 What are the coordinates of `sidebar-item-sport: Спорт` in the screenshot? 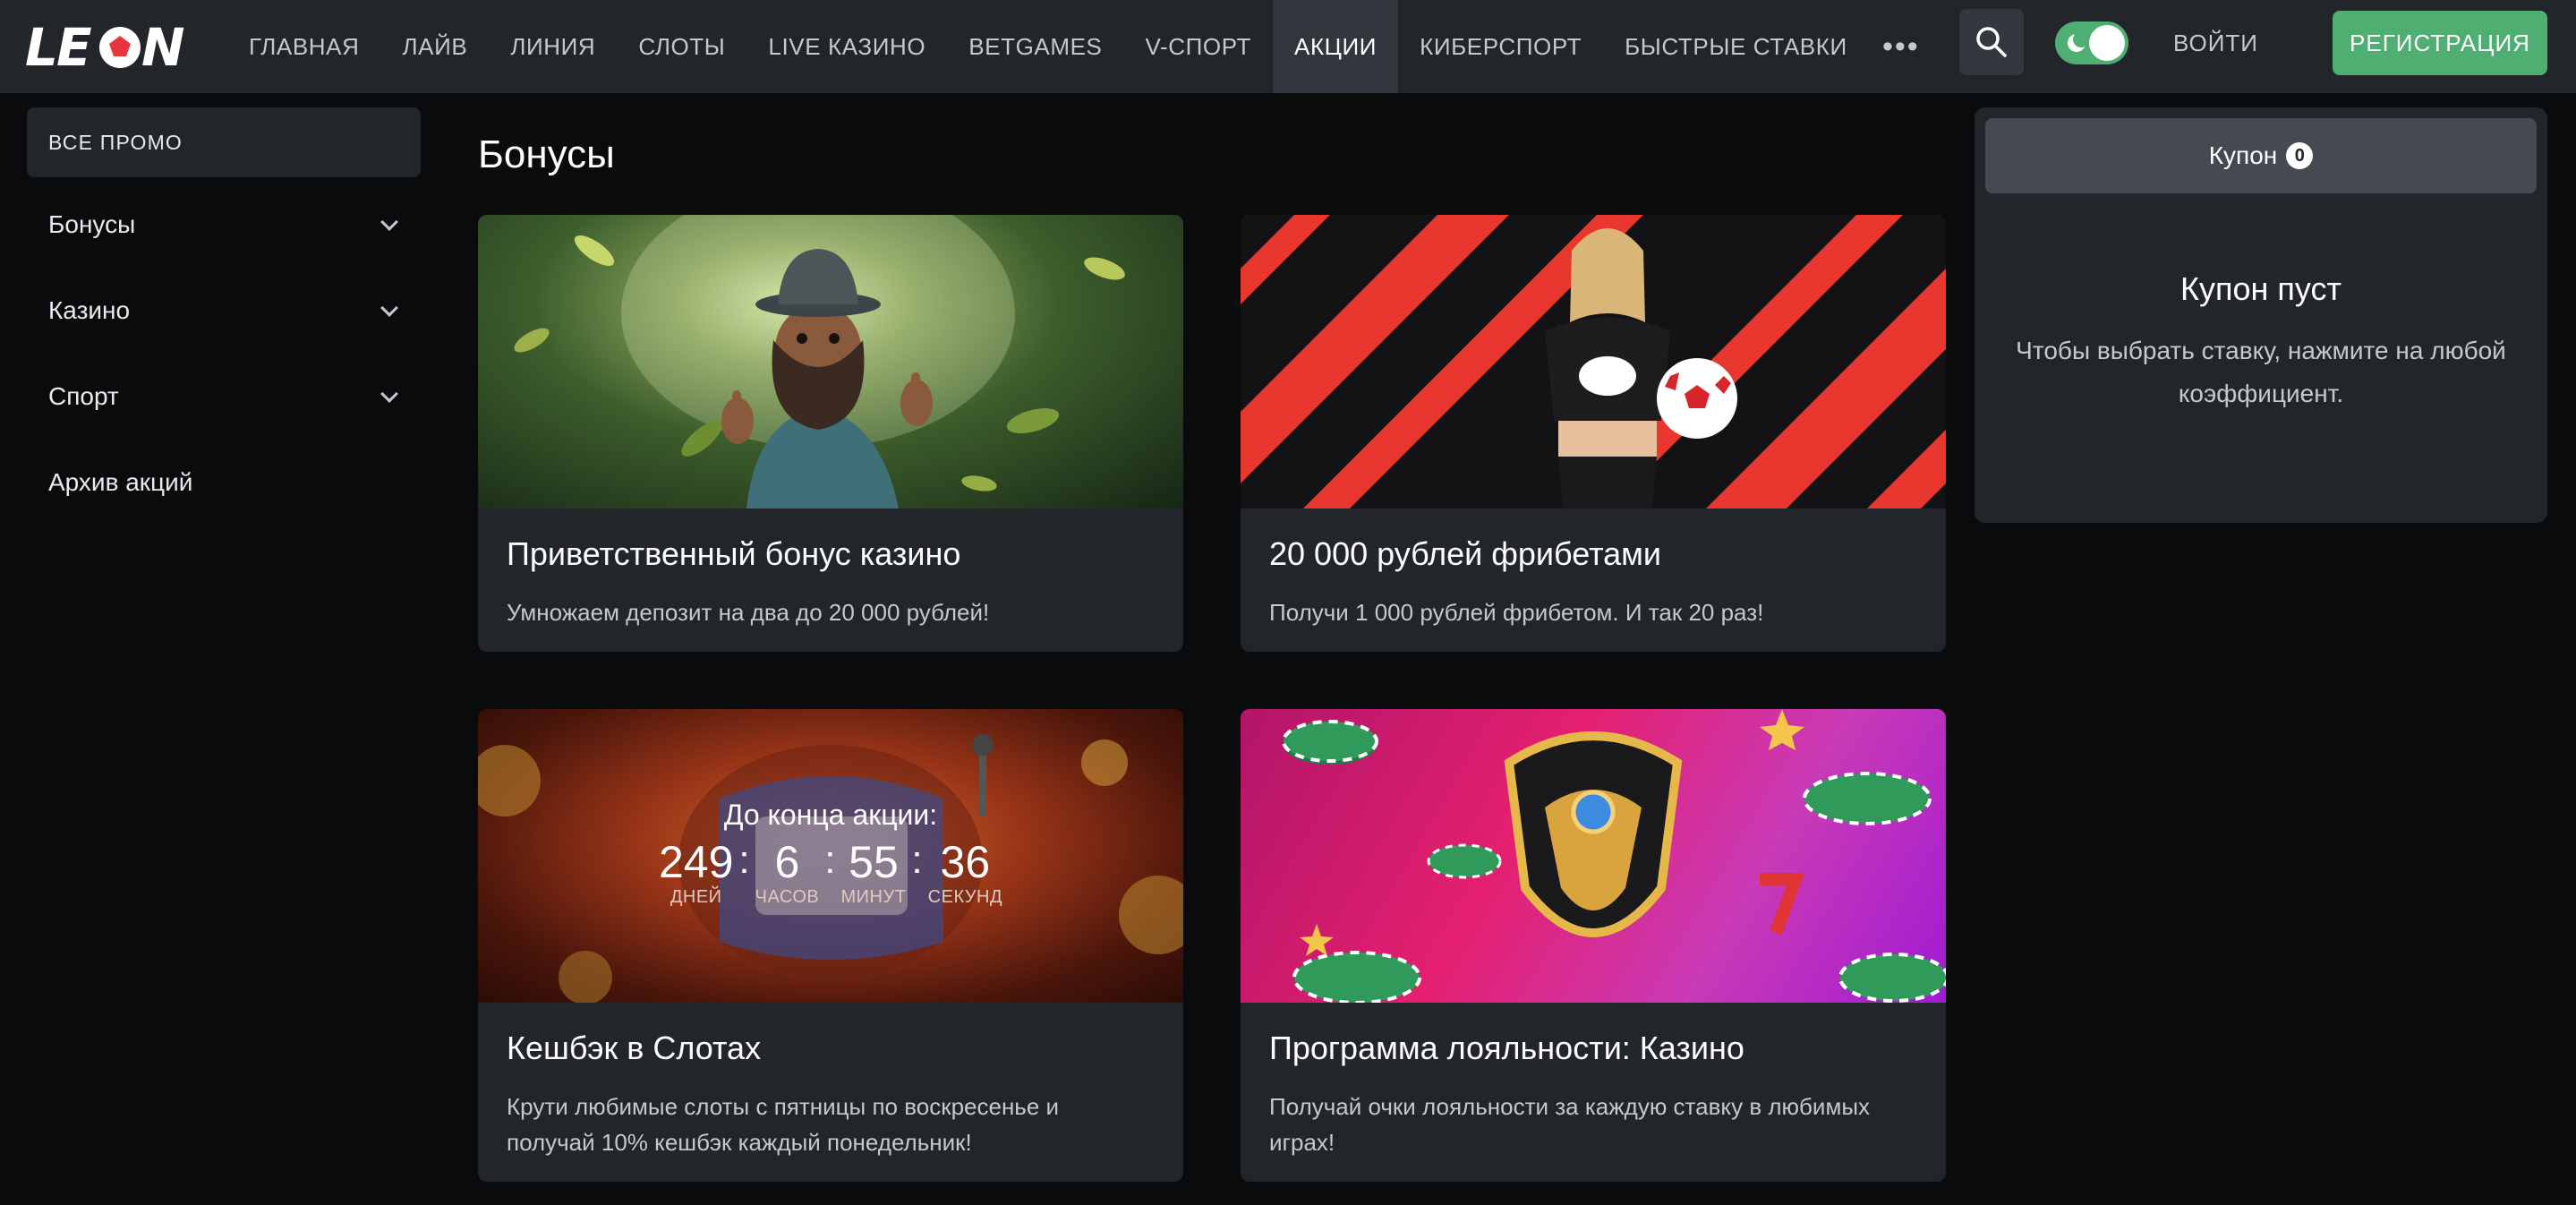 It's located at (224, 397).